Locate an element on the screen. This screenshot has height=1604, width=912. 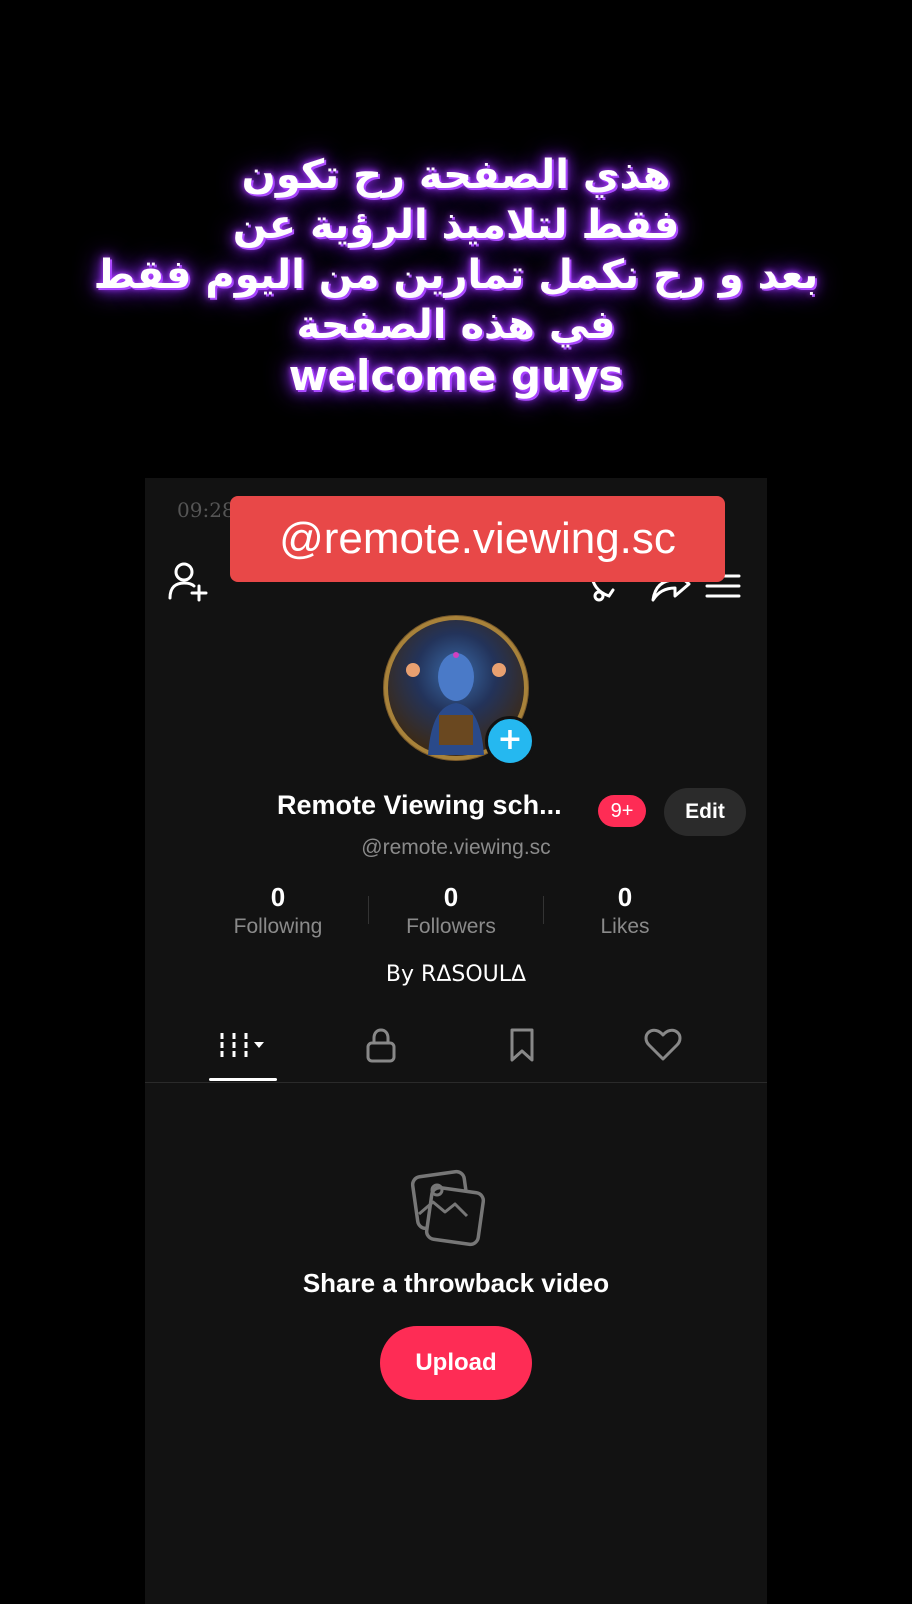
photos-icon is located at coordinates (448, 1208).